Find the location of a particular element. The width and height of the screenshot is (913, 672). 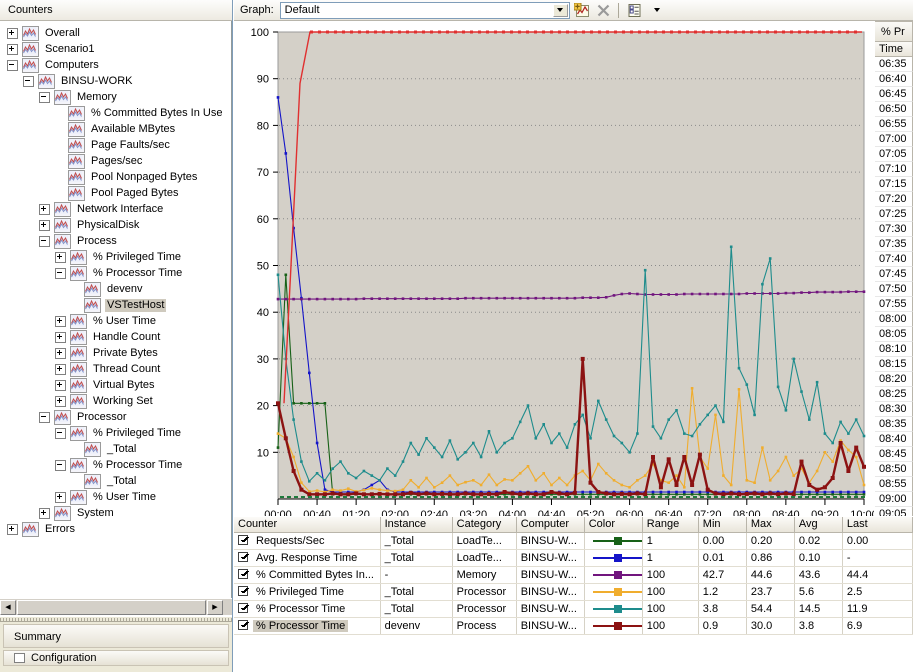

scroll-right-button: ▶ is located at coordinates (215, 607).